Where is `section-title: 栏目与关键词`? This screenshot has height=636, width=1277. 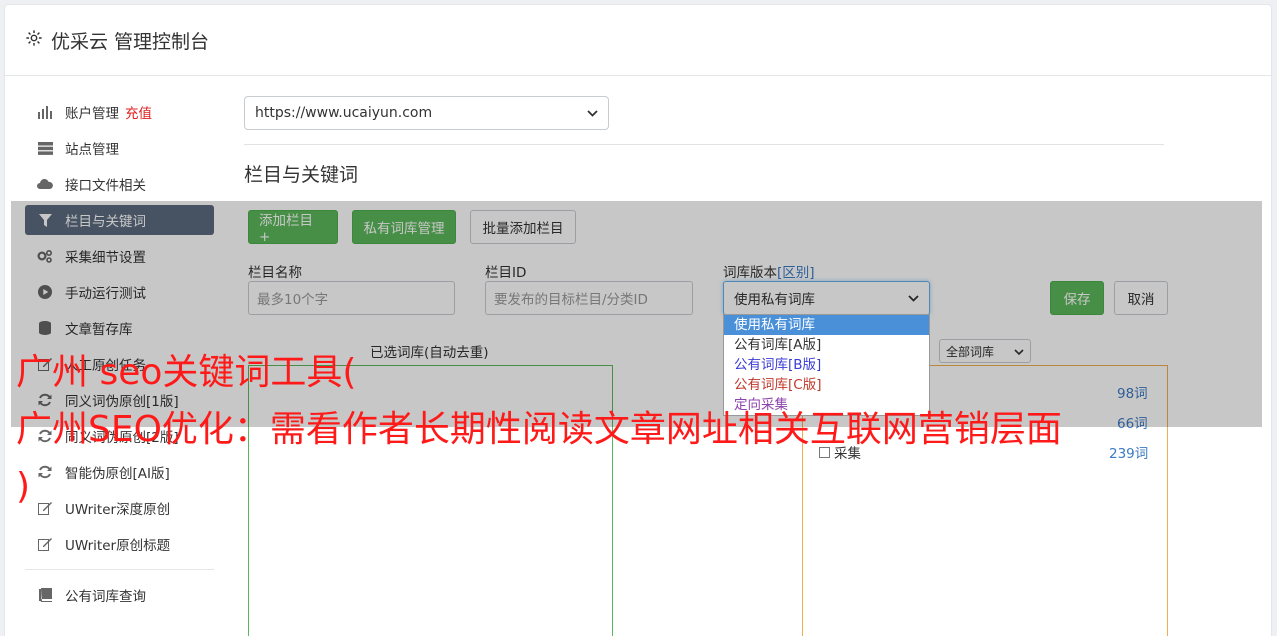
section-title: 栏目与关键词 is located at coordinates (301, 175).